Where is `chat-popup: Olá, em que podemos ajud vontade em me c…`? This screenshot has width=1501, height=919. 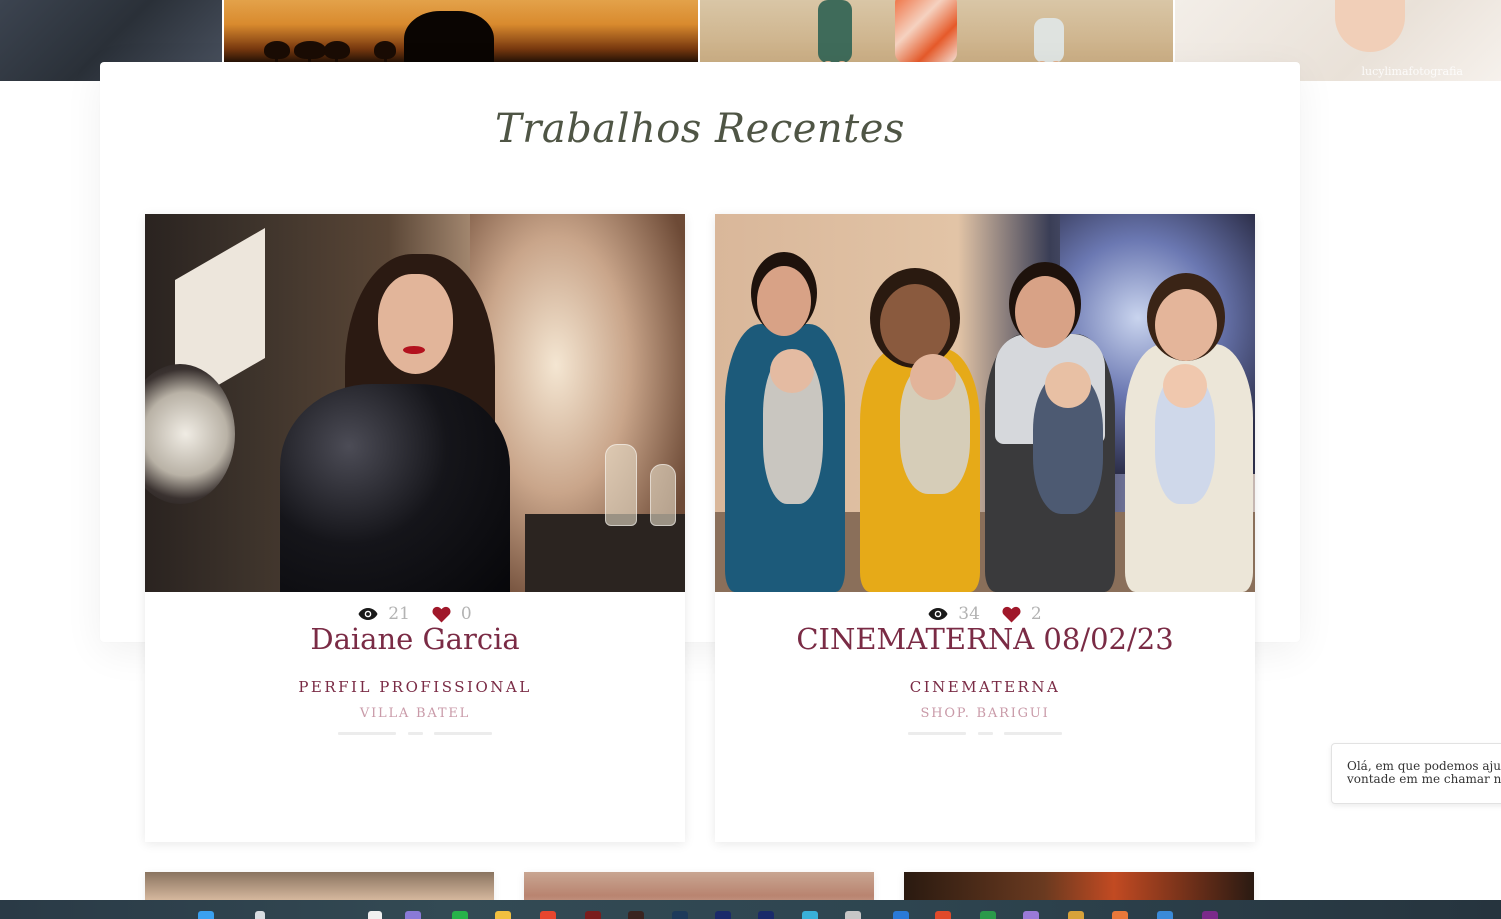
chat-popup: Olá, em que podemos ajud vontade em me c… is located at coordinates (1416, 773).